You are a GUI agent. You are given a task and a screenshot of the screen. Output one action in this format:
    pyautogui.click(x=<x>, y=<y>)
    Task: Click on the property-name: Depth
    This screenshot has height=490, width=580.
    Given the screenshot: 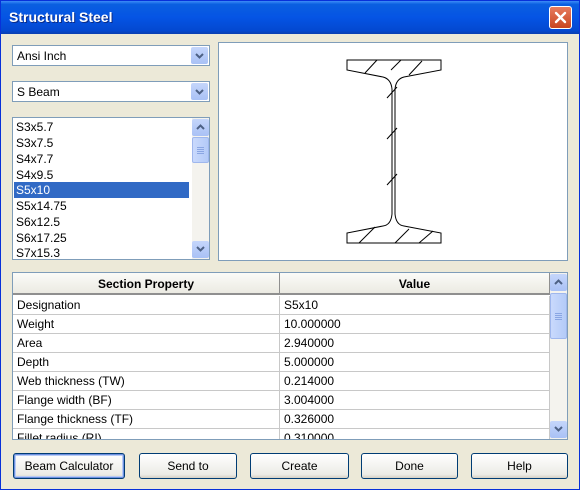 What is the action you would take?
    pyautogui.click(x=146, y=362)
    